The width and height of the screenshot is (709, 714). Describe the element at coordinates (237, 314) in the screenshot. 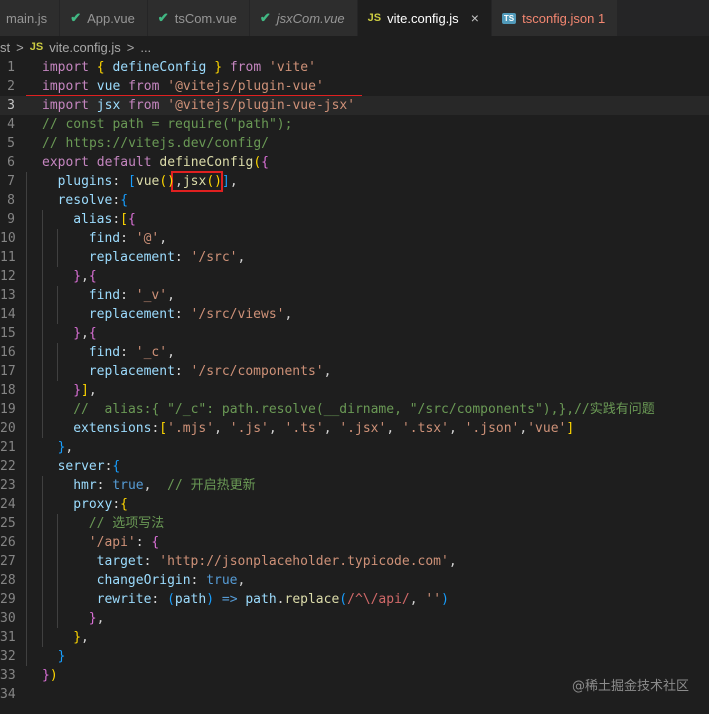

I see `code-token: '/src/views'` at that location.